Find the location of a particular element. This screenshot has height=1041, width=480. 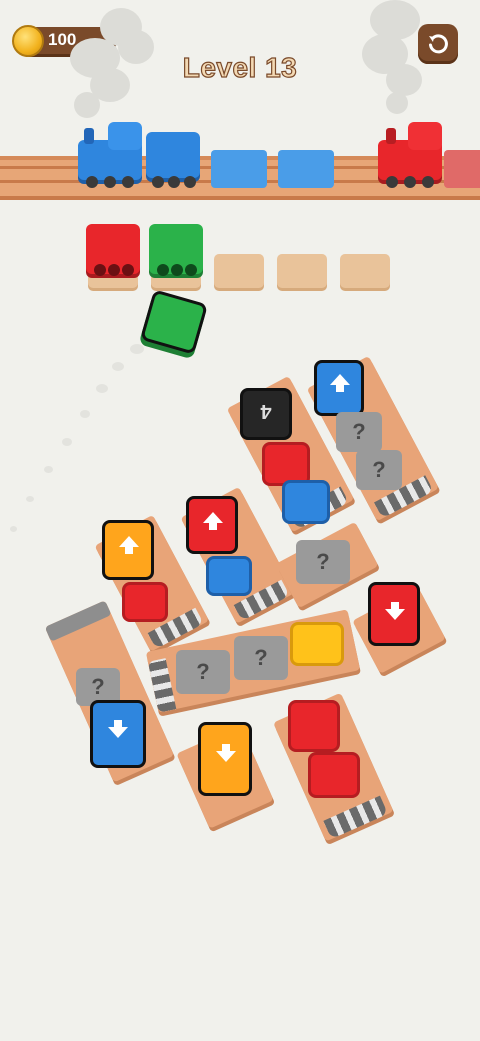

smoke-cloud-right is located at coordinates (400, 65).